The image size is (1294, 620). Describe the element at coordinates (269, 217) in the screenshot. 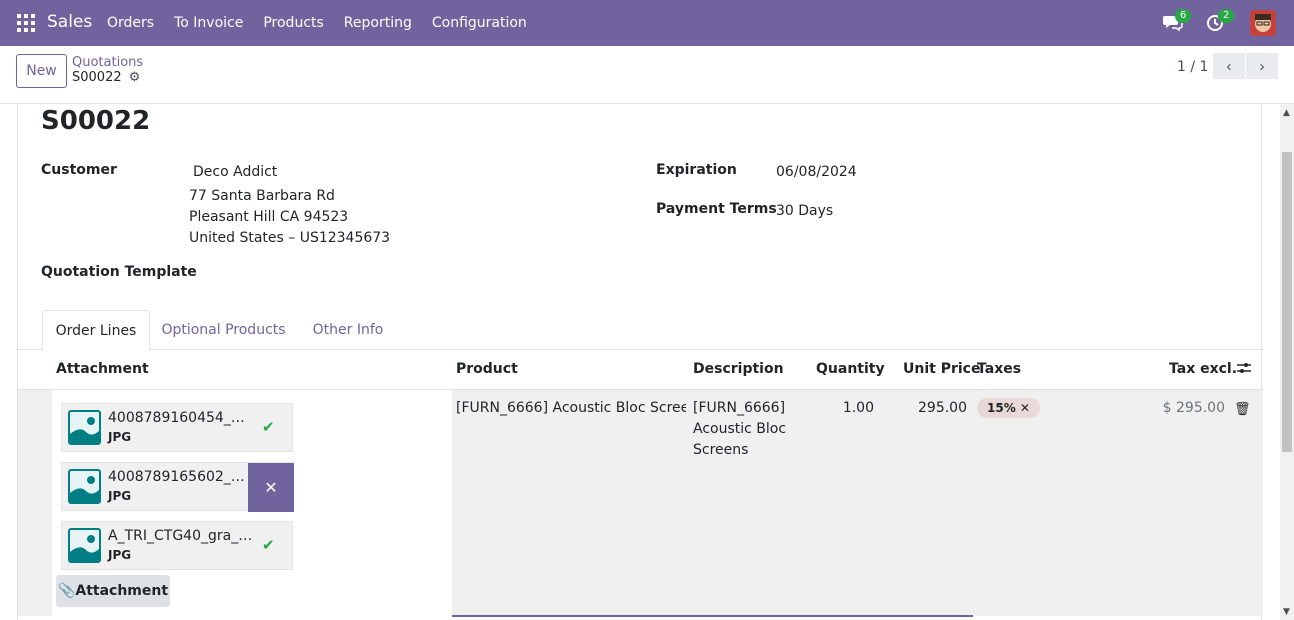

I see `address-line-2: Pleasant Hill CA 94523` at that location.